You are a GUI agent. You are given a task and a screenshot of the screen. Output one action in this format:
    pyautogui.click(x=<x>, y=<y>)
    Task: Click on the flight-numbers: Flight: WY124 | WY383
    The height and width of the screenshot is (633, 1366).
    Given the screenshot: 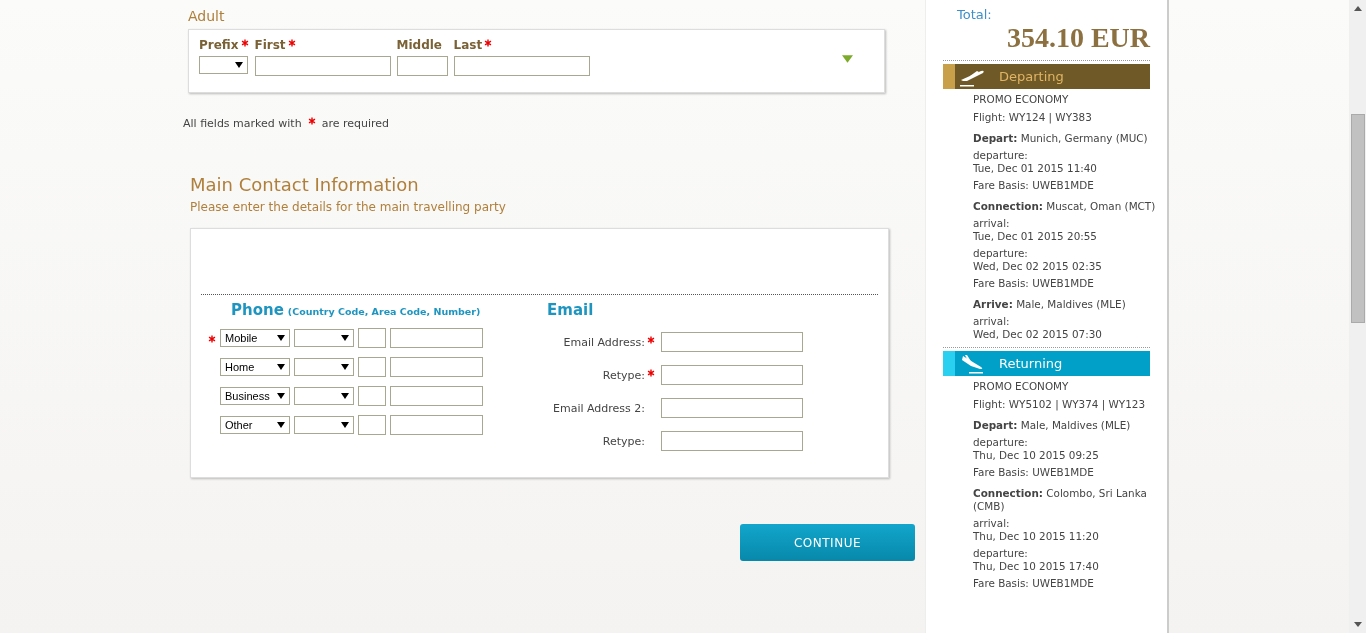 What is the action you would take?
    pyautogui.click(x=1033, y=117)
    